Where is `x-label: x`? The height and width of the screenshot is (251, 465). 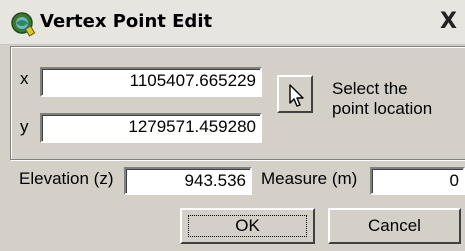 x-label: x is located at coordinates (24, 78).